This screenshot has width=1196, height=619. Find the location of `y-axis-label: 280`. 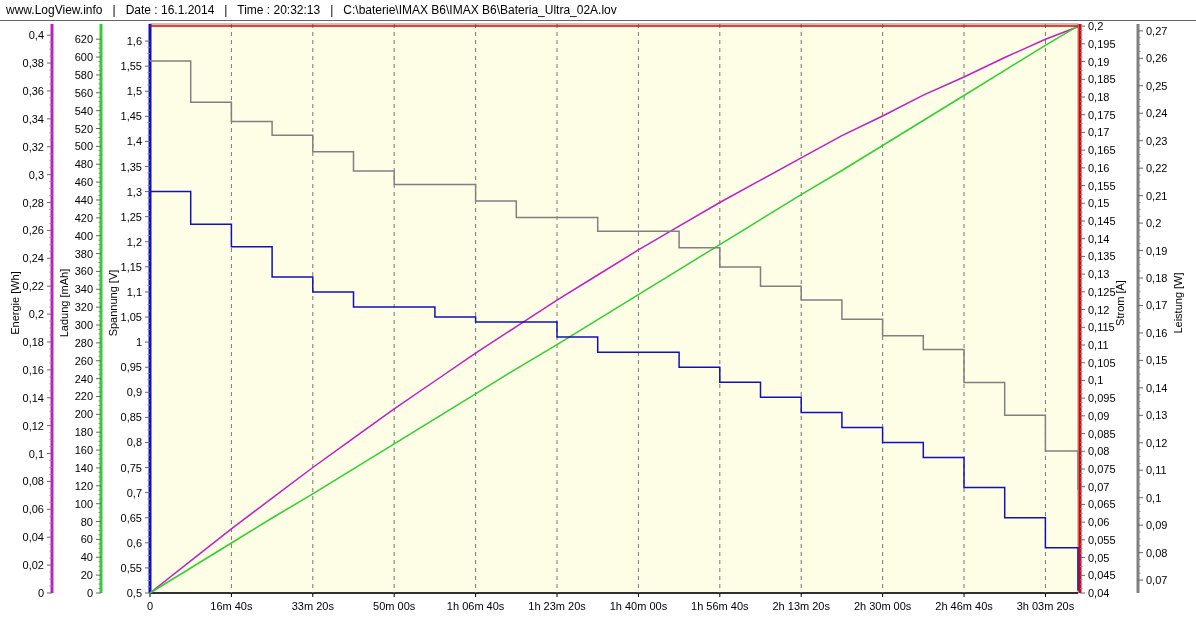

y-axis-label: 280 is located at coordinates (83, 342).